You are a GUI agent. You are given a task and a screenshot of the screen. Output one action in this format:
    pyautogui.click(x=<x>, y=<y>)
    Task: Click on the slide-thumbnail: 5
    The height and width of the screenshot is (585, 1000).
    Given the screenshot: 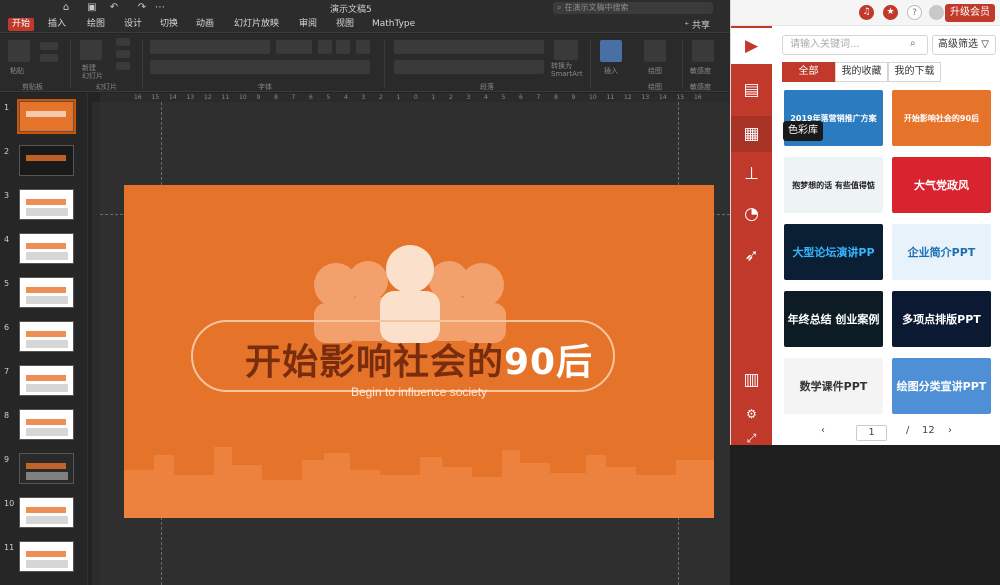 What is the action you would take?
    pyautogui.click(x=44, y=299)
    